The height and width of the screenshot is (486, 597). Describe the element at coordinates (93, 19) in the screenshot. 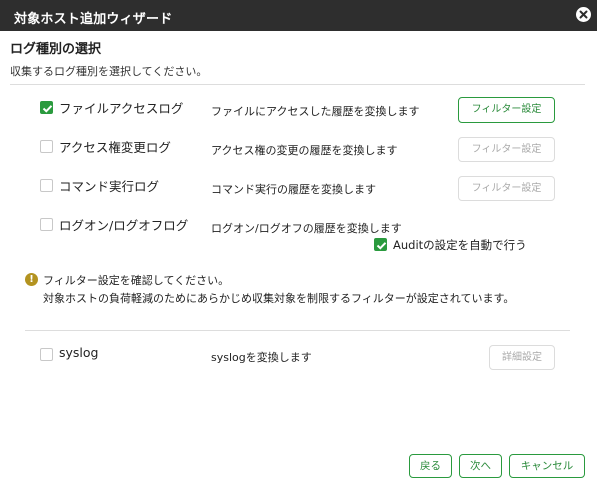

I see `window-title: 対象ホスト追加ウィザード` at that location.